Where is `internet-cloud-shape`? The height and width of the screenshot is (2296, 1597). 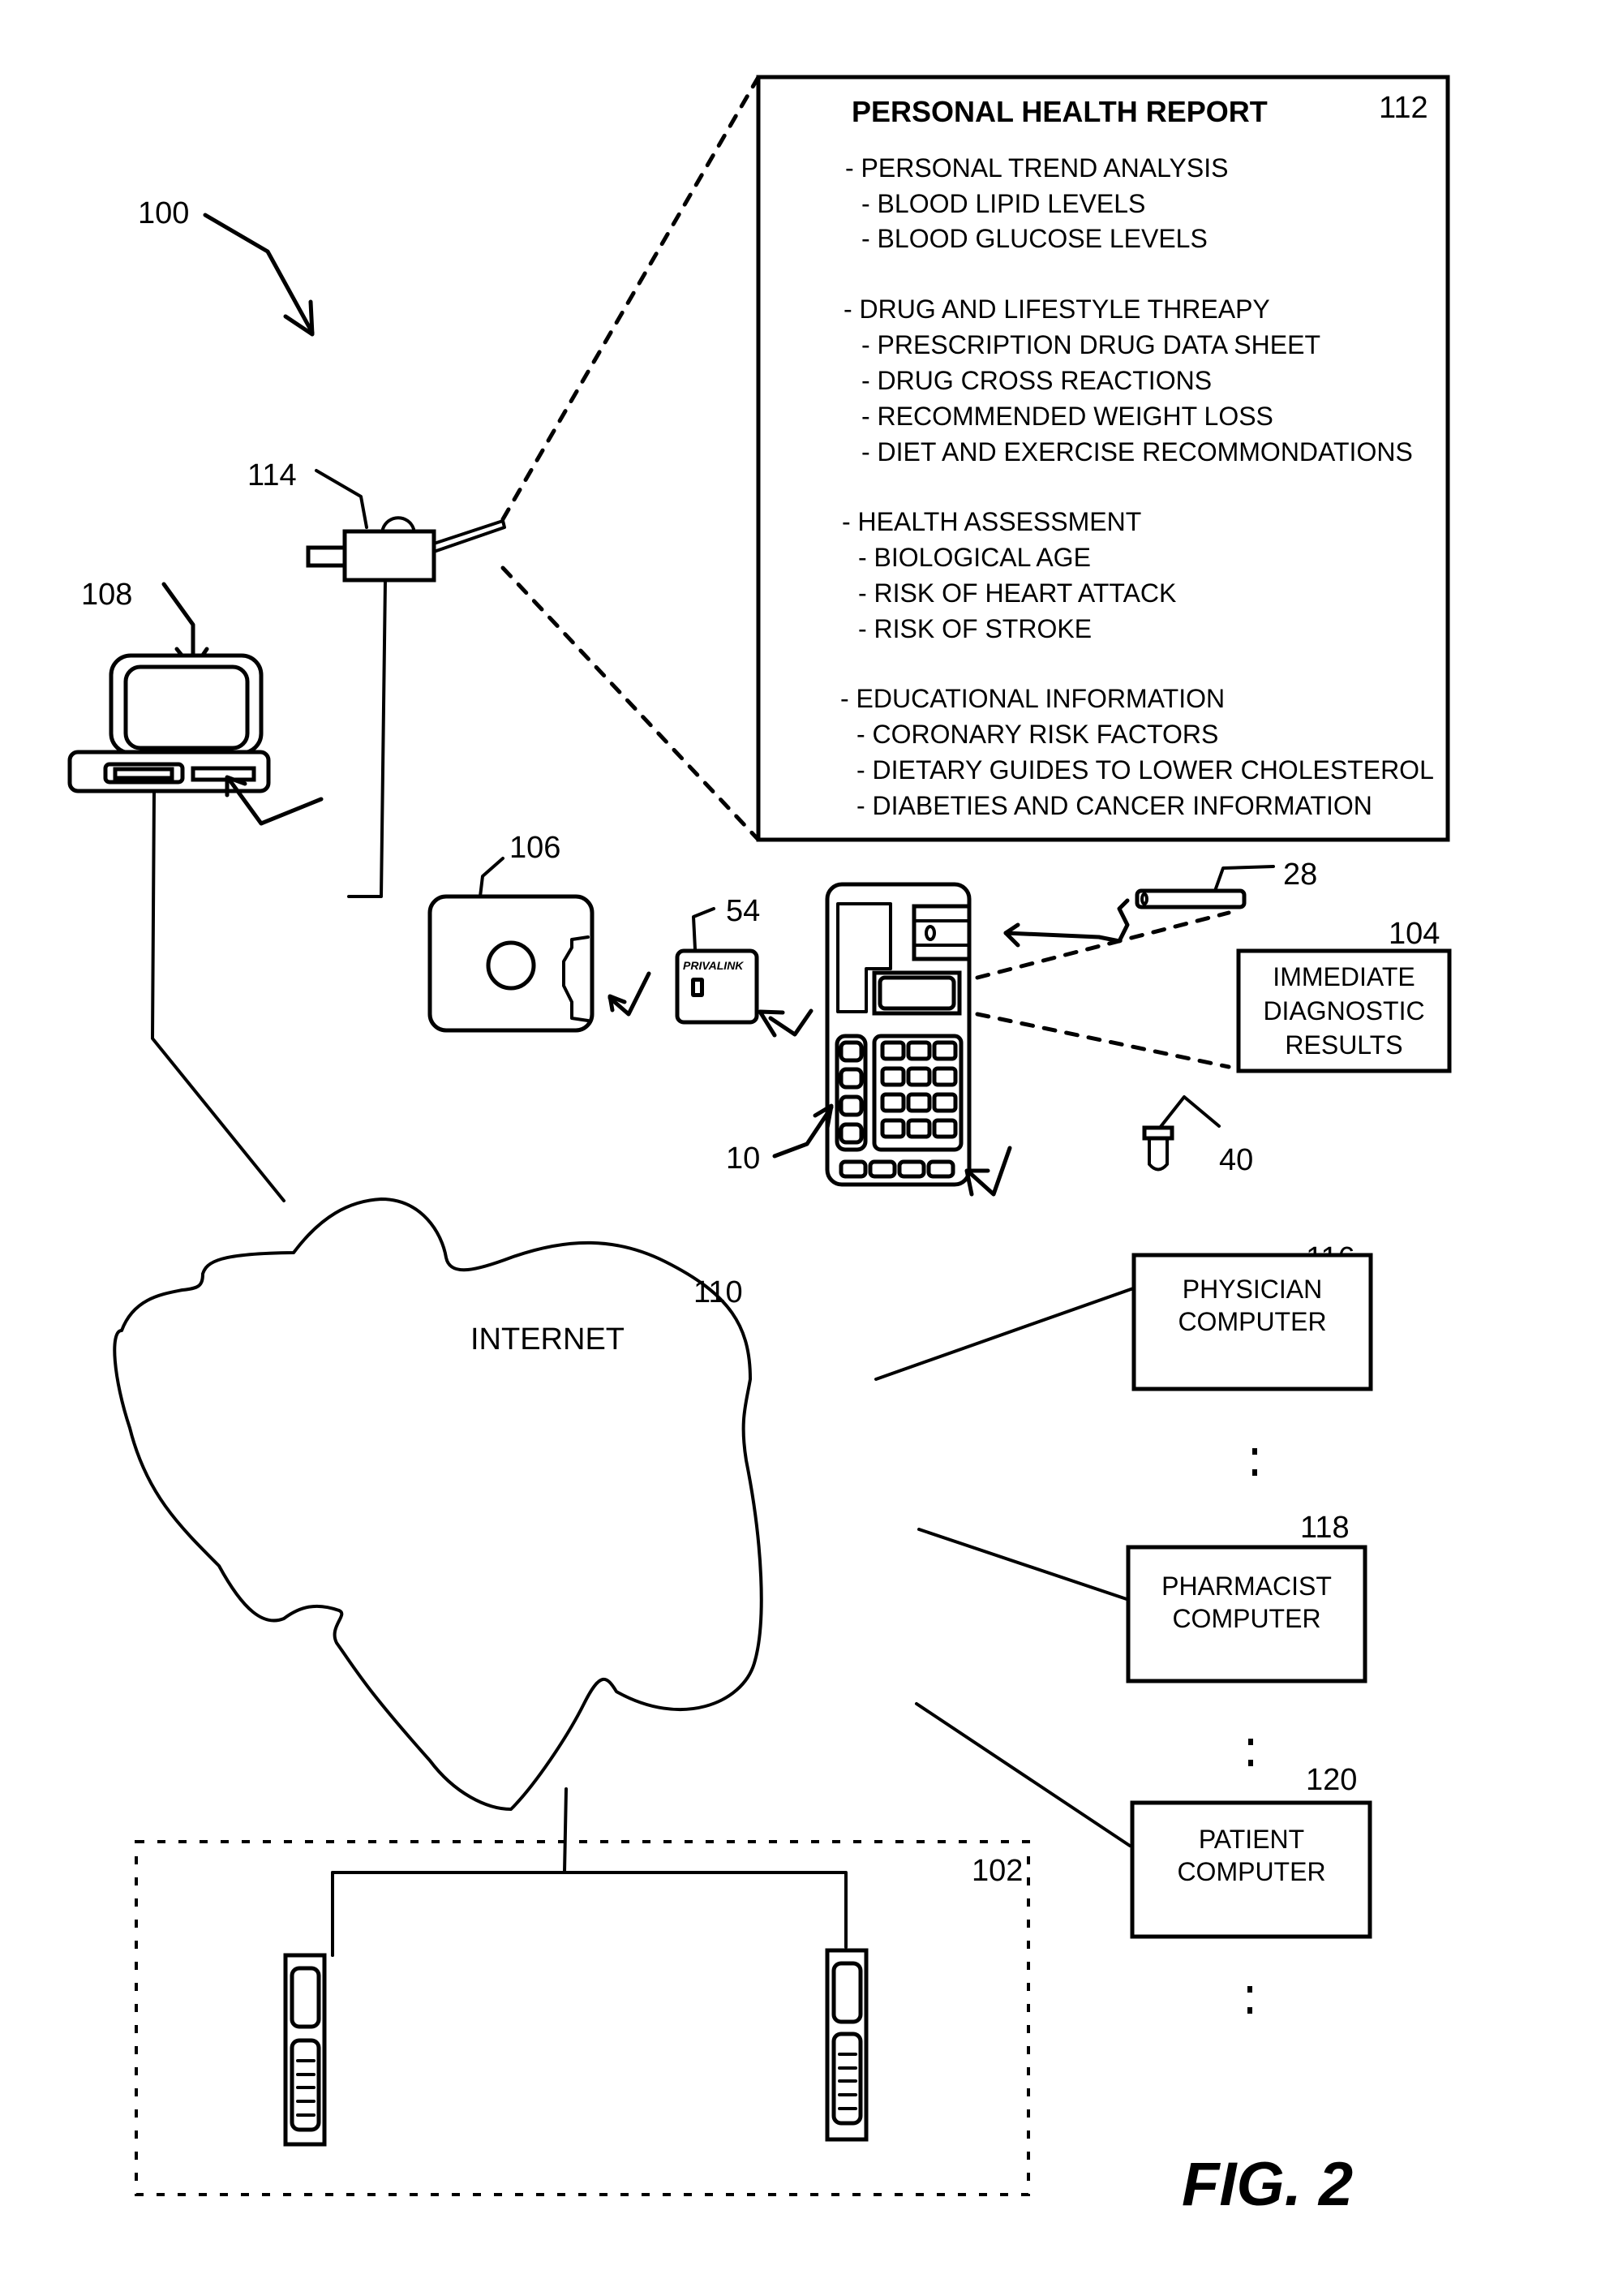 internet-cloud-shape is located at coordinates (438, 1504).